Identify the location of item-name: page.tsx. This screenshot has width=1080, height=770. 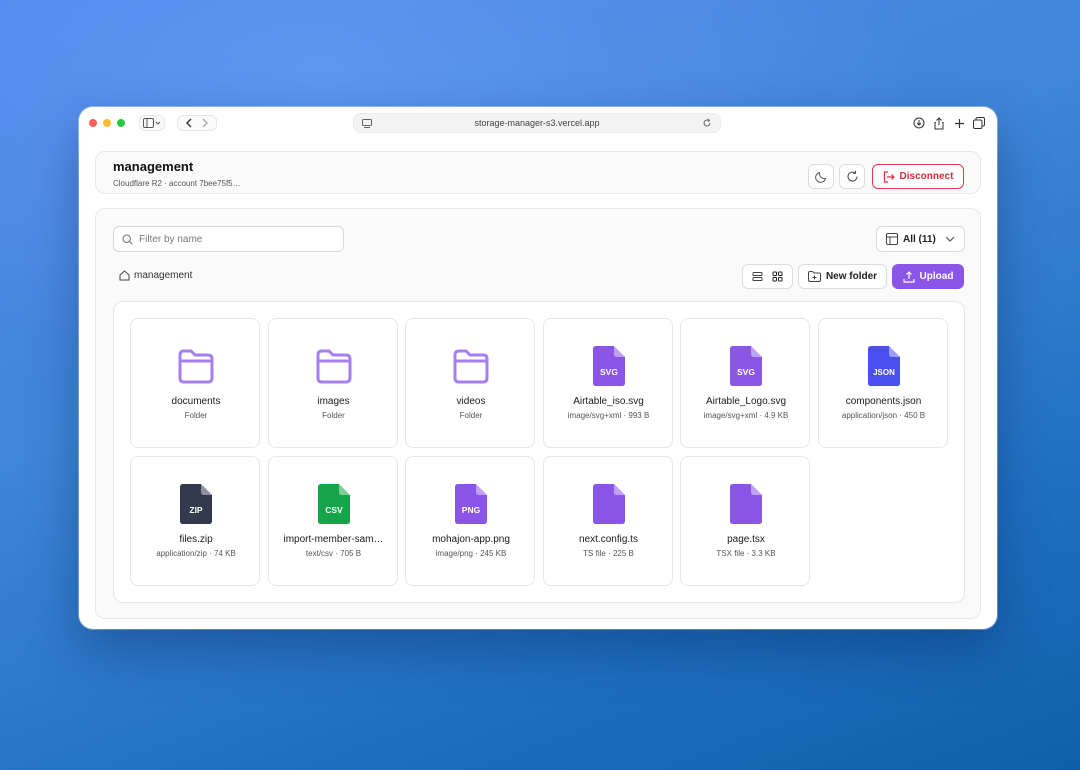
(746, 539).